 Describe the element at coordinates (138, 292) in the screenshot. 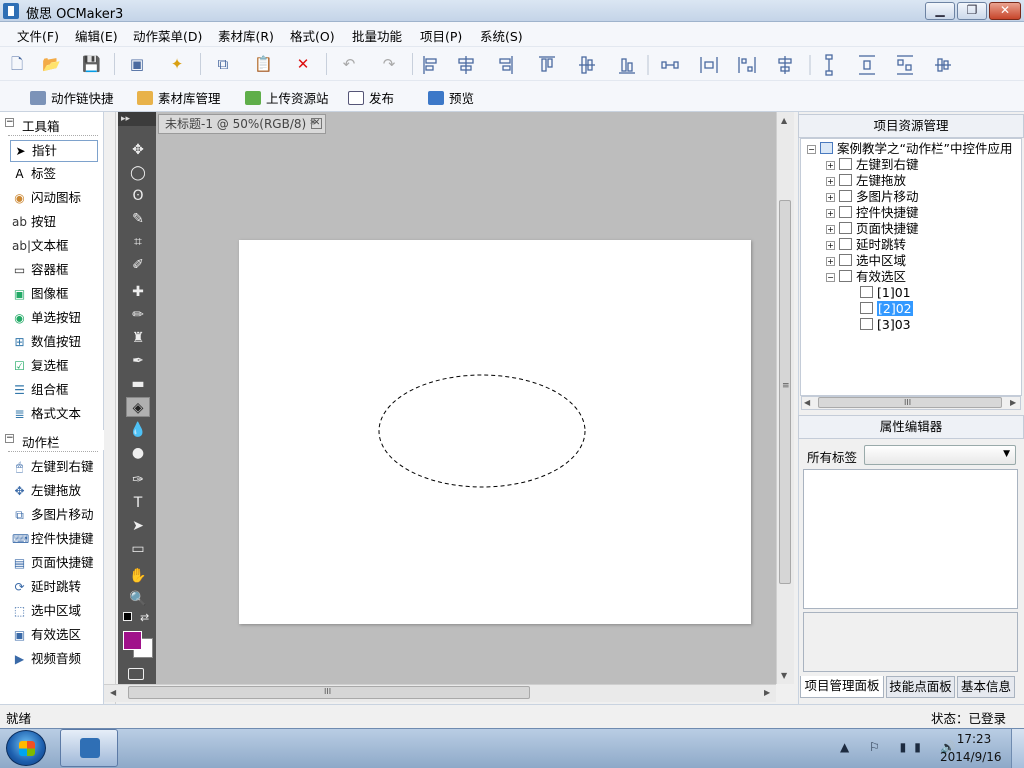

I see `image-tool-6: ✚` at that location.